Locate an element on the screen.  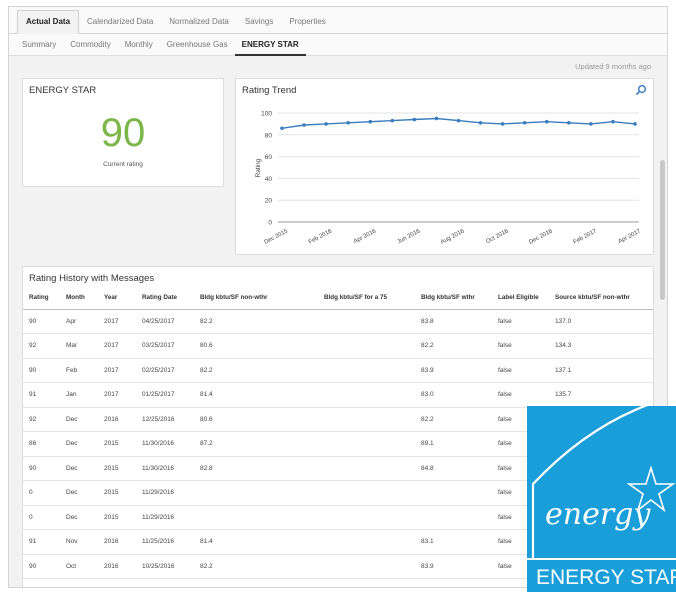
table-cell: Jan is located at coordinates (79, 395).